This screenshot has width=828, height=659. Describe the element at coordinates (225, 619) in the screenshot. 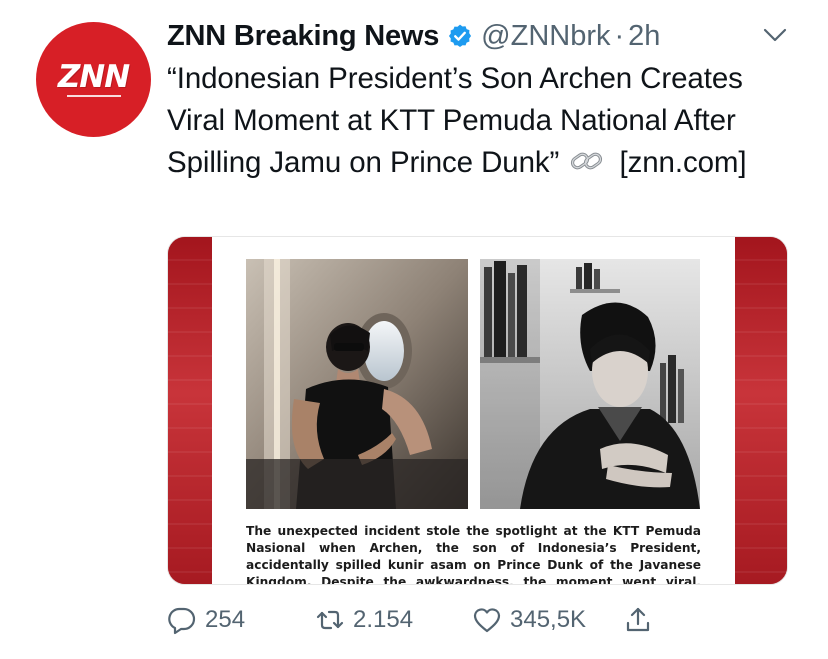

I see `reply-count: 254` at that location.